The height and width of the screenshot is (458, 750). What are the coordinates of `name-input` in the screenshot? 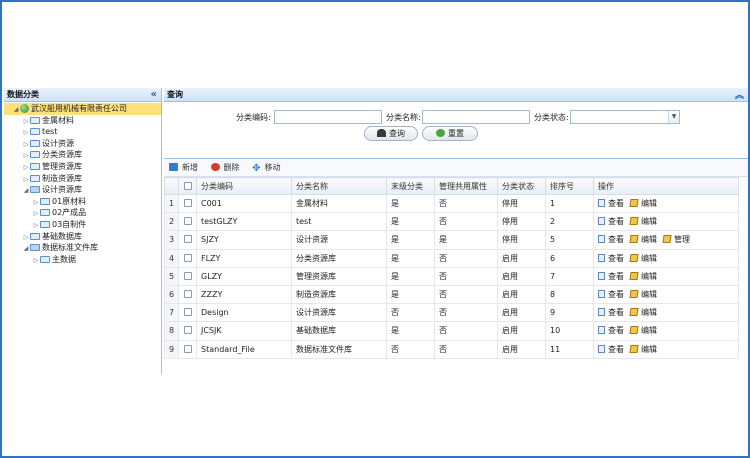 It's located at (476, 117).